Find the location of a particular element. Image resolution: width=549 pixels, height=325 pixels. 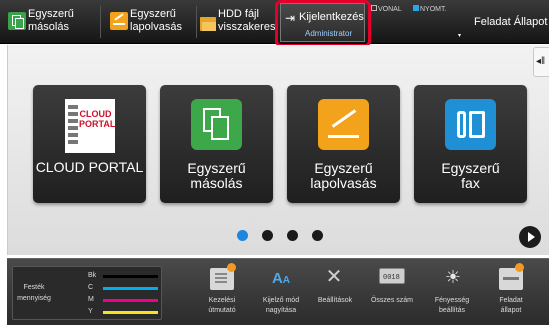

tile-simple-copy-line1: Egyszerű is located at coordinates (216, 168).